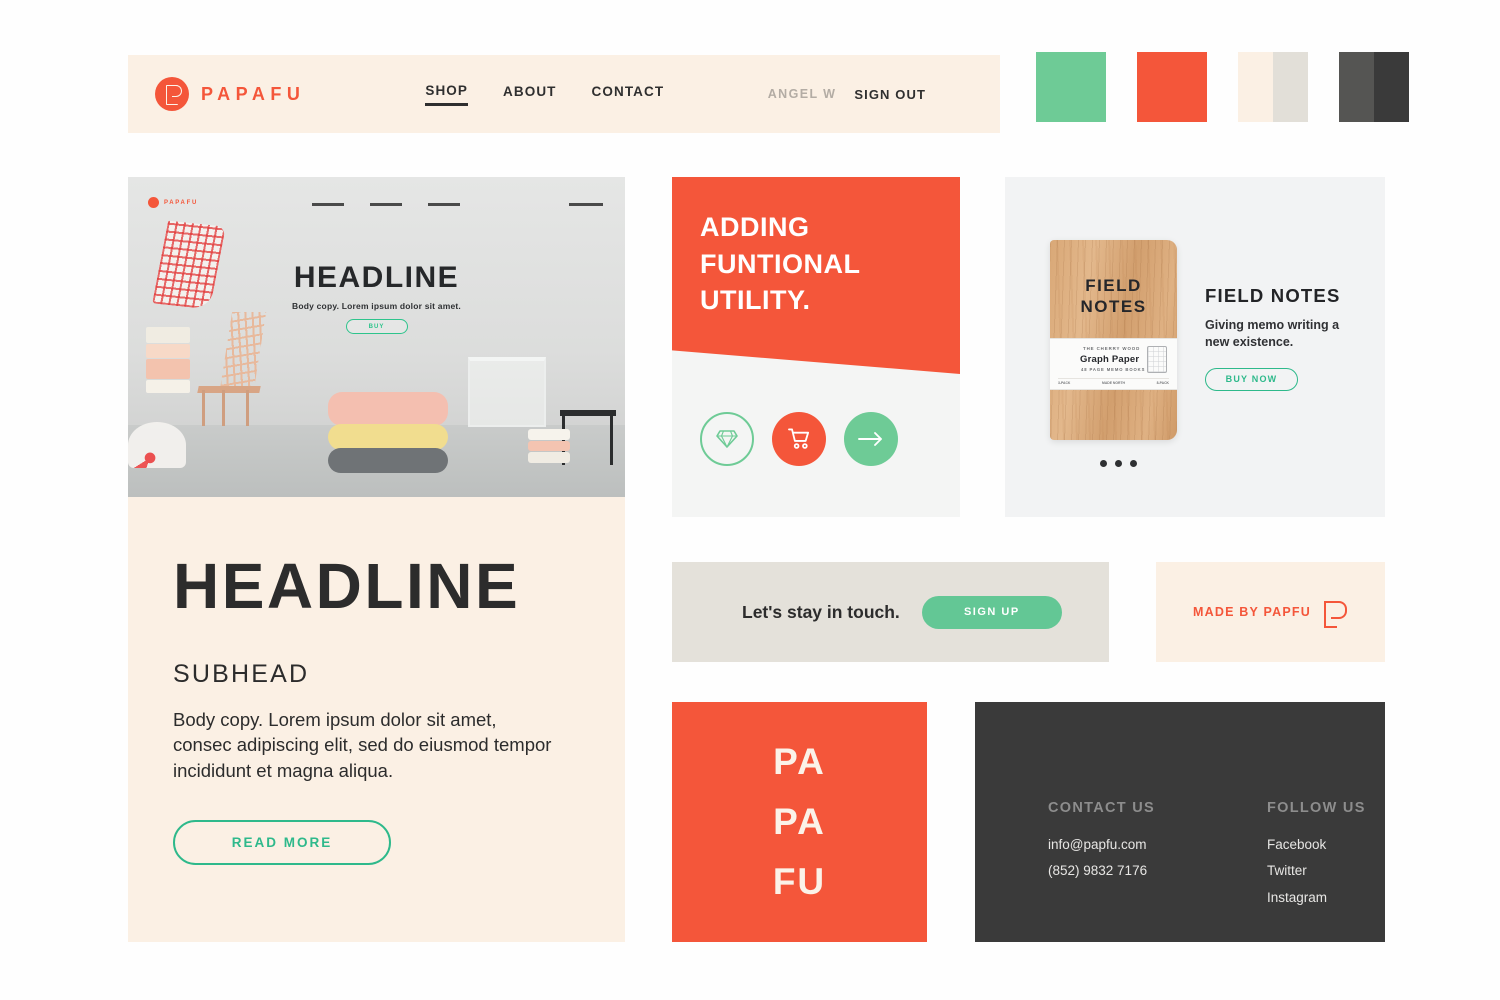 This screenshot has width=1500, height=1000. Describe the element at coordinates (821, 611) in the screenshot. I see `newsletter-text: Let's stay in touch.` at that location.